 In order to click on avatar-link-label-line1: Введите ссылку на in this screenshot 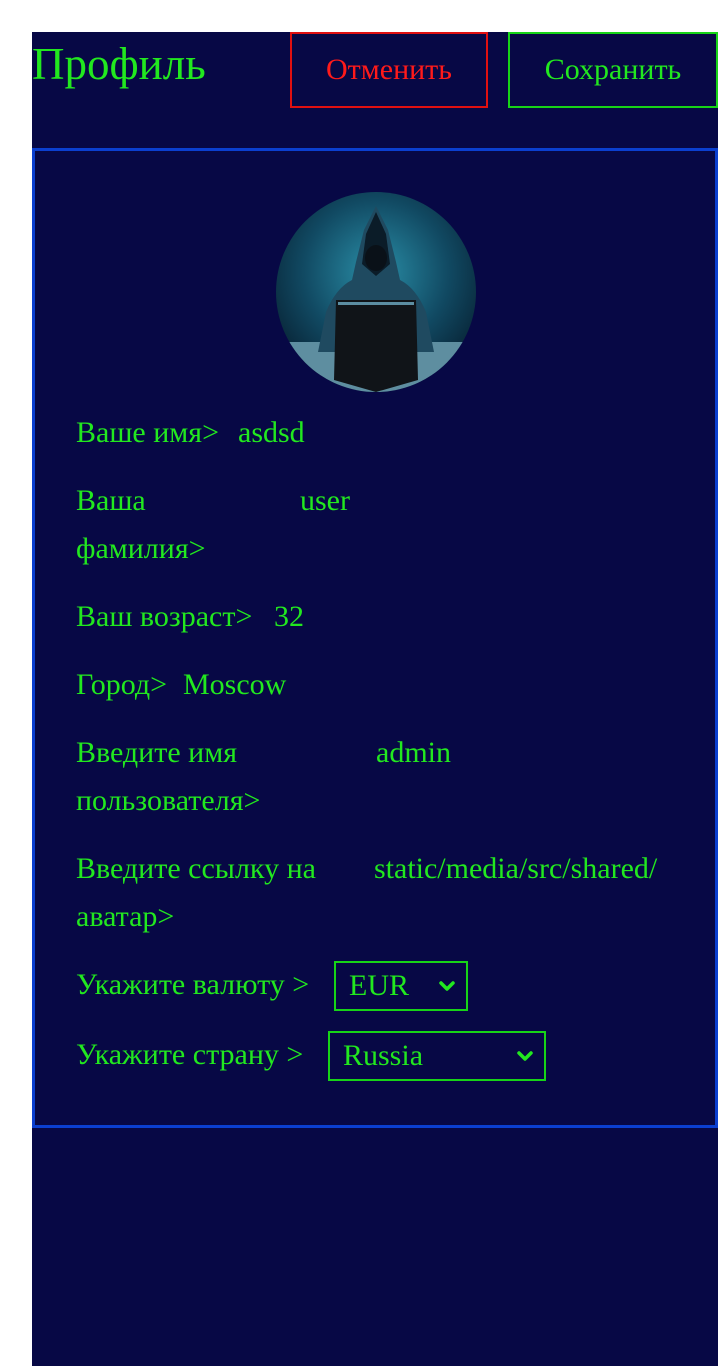, I will do `click(196, 868)`.